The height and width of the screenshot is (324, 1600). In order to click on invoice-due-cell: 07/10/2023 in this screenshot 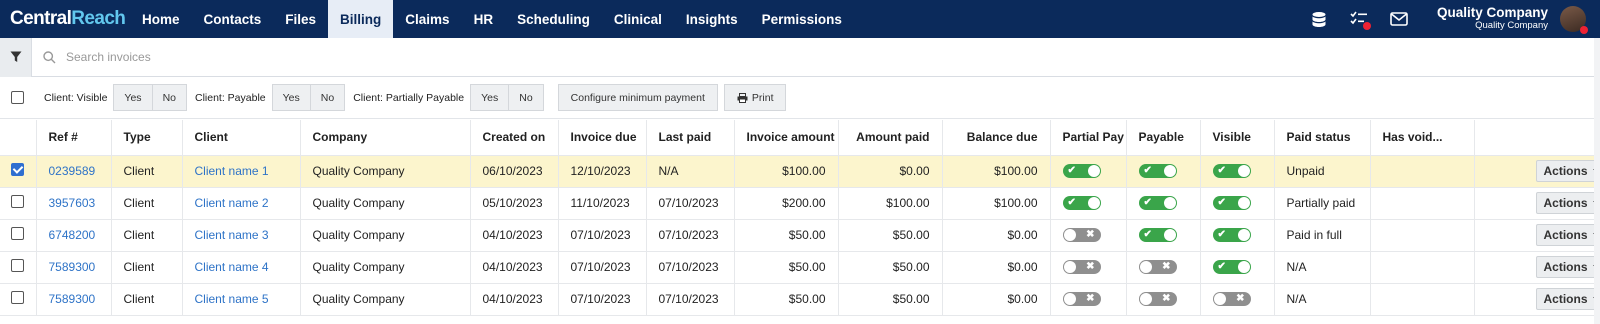, I will do `click(602, 235)`.